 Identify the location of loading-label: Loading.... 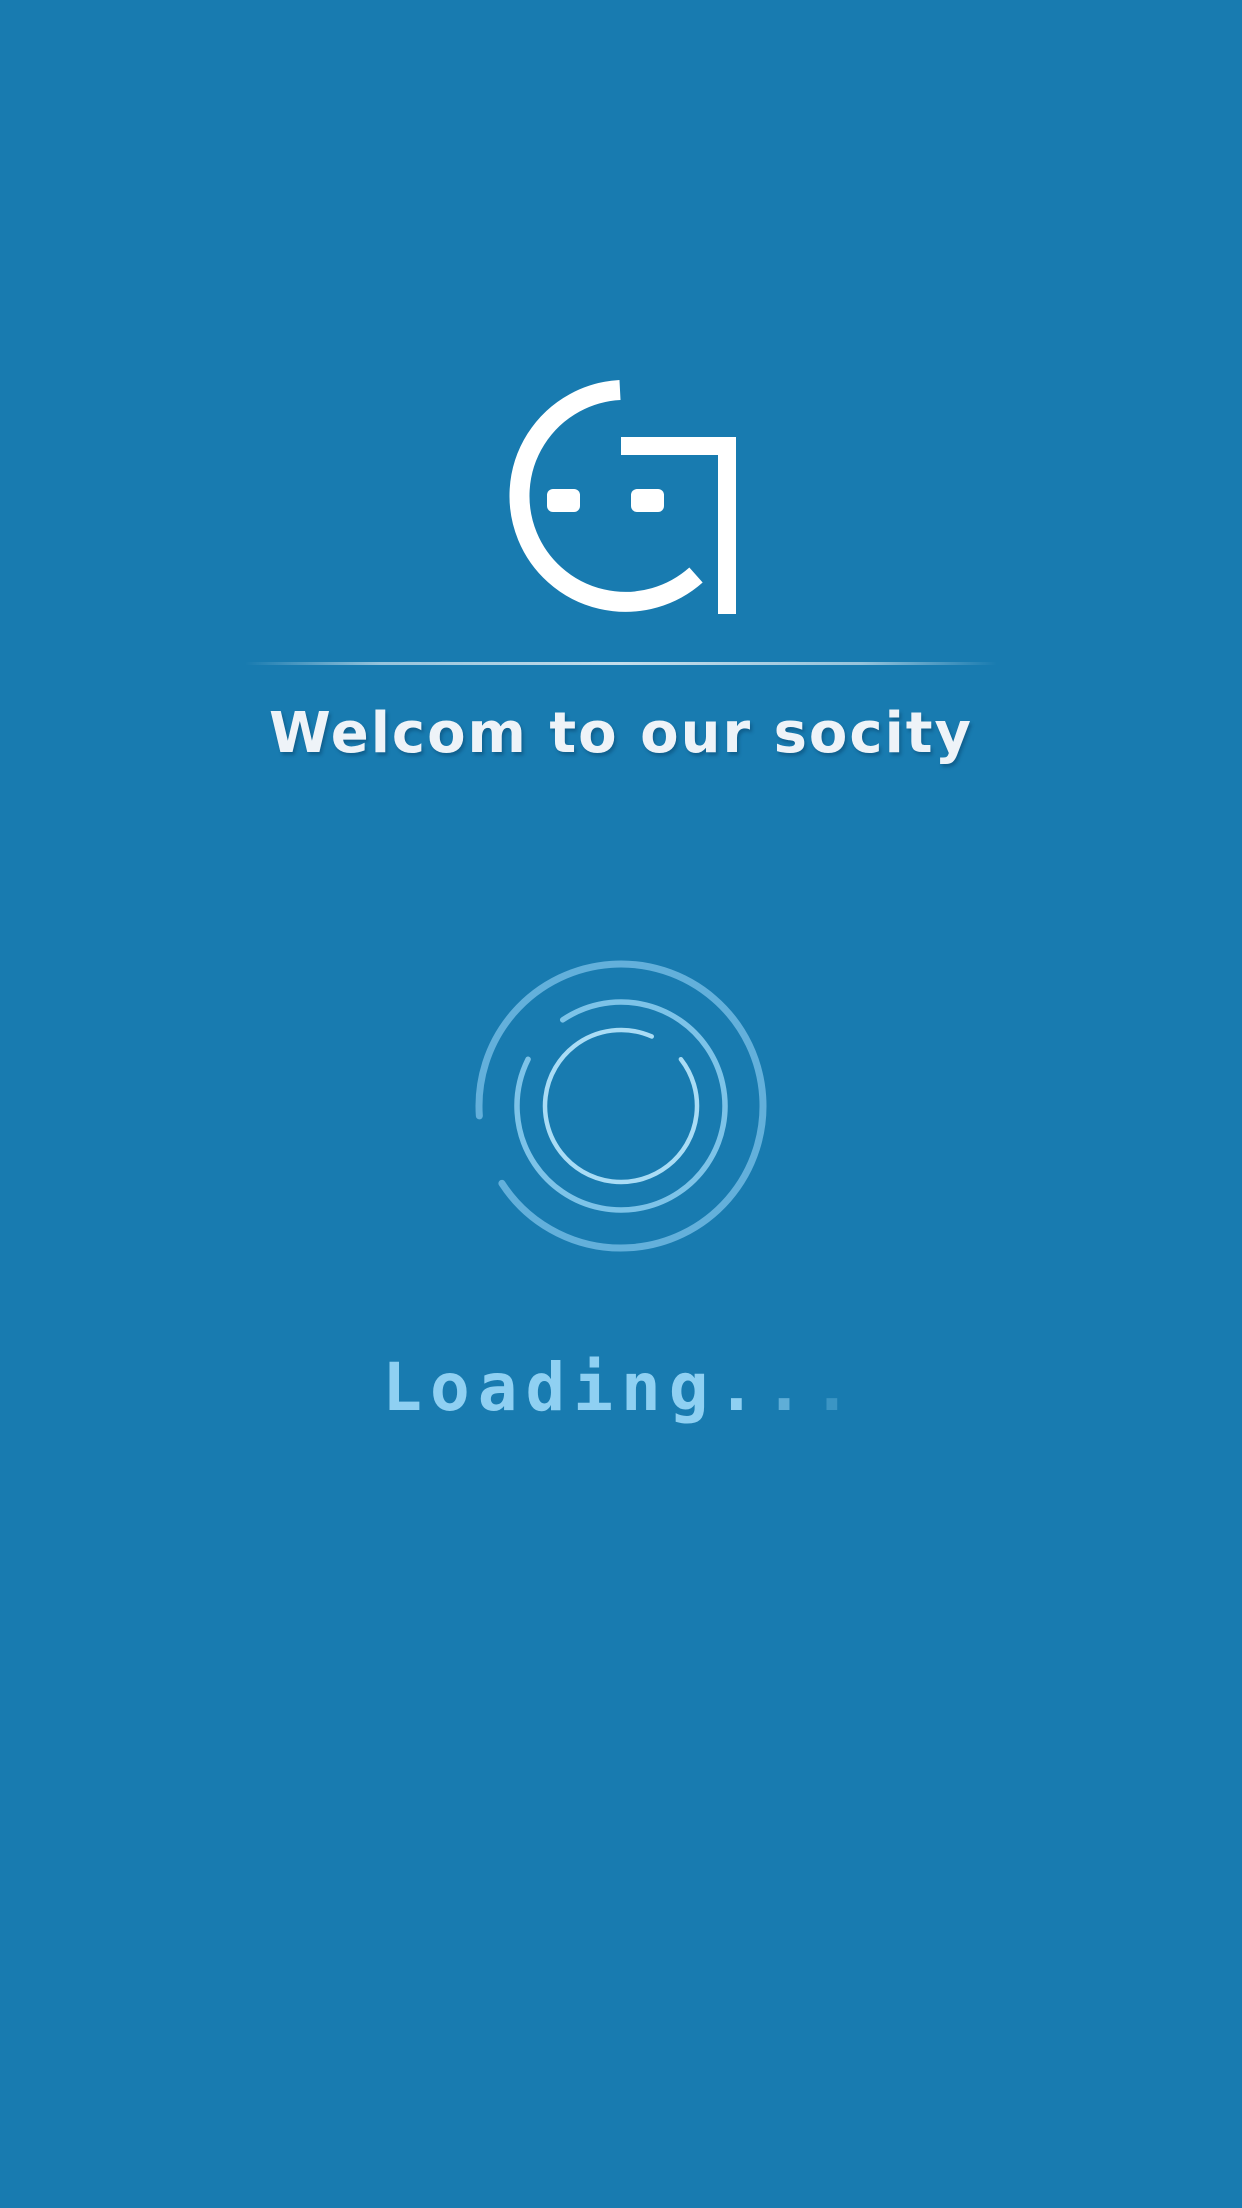
(621, 1388).